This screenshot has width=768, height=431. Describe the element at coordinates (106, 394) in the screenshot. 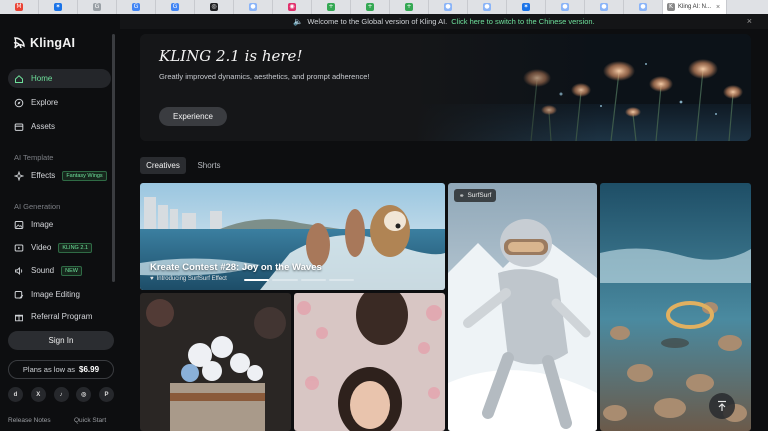

I see `pinterest-icon: P` at that location.